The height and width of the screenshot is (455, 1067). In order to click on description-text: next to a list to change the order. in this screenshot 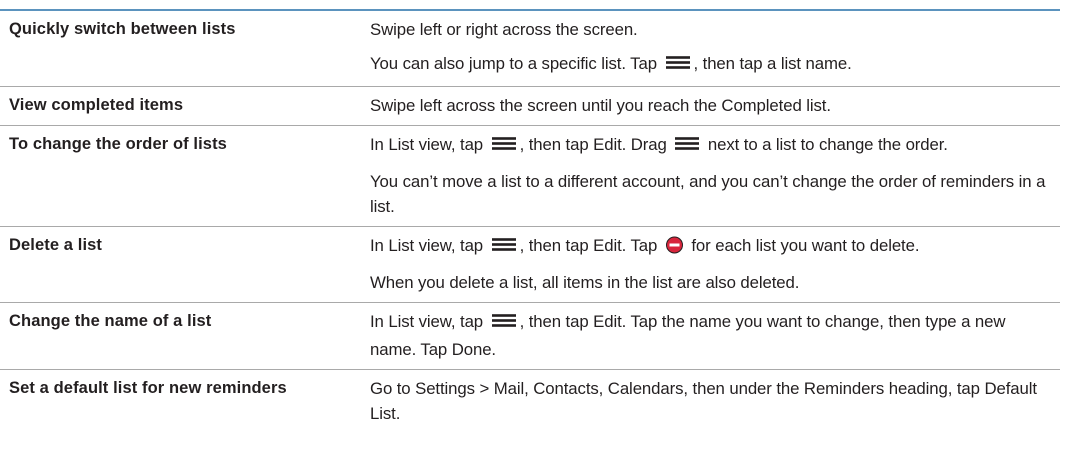, I will do `click(825, 144)`.